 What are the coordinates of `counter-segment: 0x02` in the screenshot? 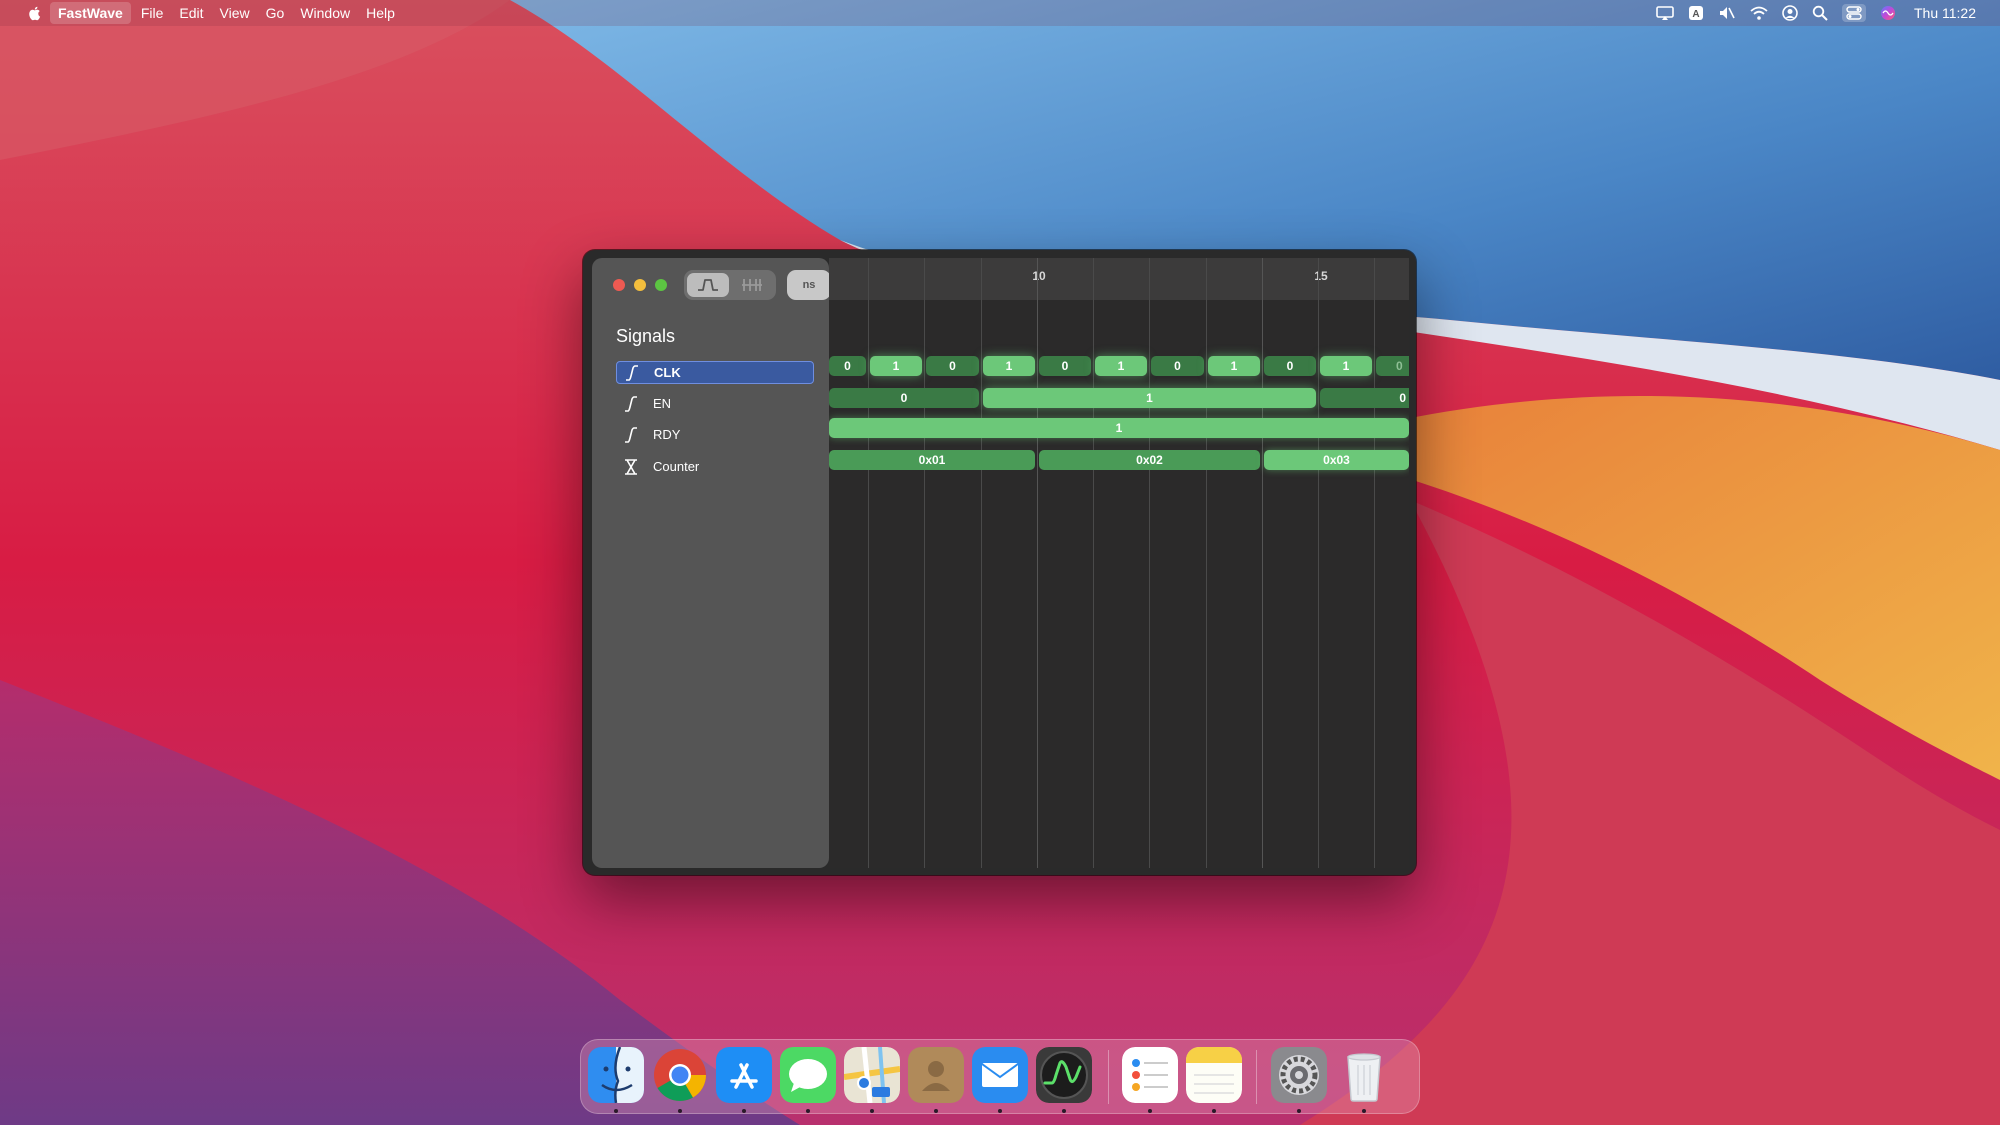 It's located at (1149, 460).